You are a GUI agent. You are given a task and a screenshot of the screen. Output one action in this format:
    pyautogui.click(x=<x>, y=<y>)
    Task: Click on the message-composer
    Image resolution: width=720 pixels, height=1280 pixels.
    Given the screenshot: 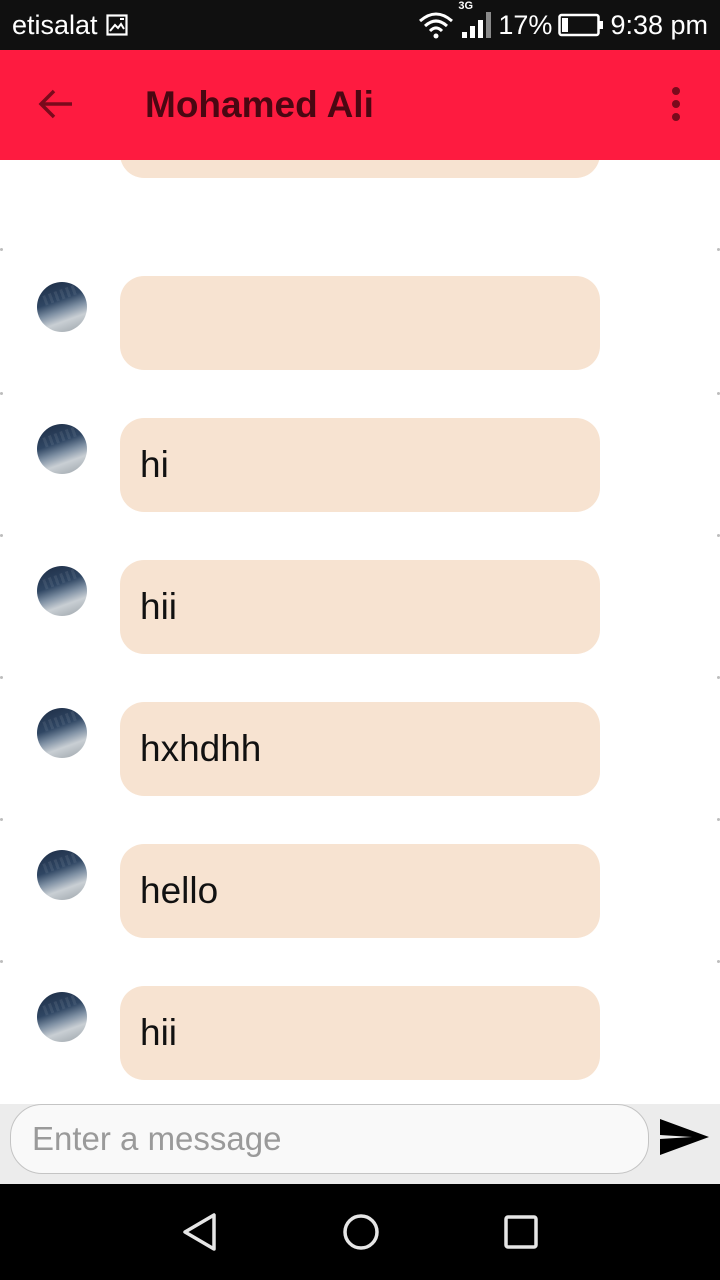 What is the action you would take?
    pyautogui.click(x=360, y=1144)
    